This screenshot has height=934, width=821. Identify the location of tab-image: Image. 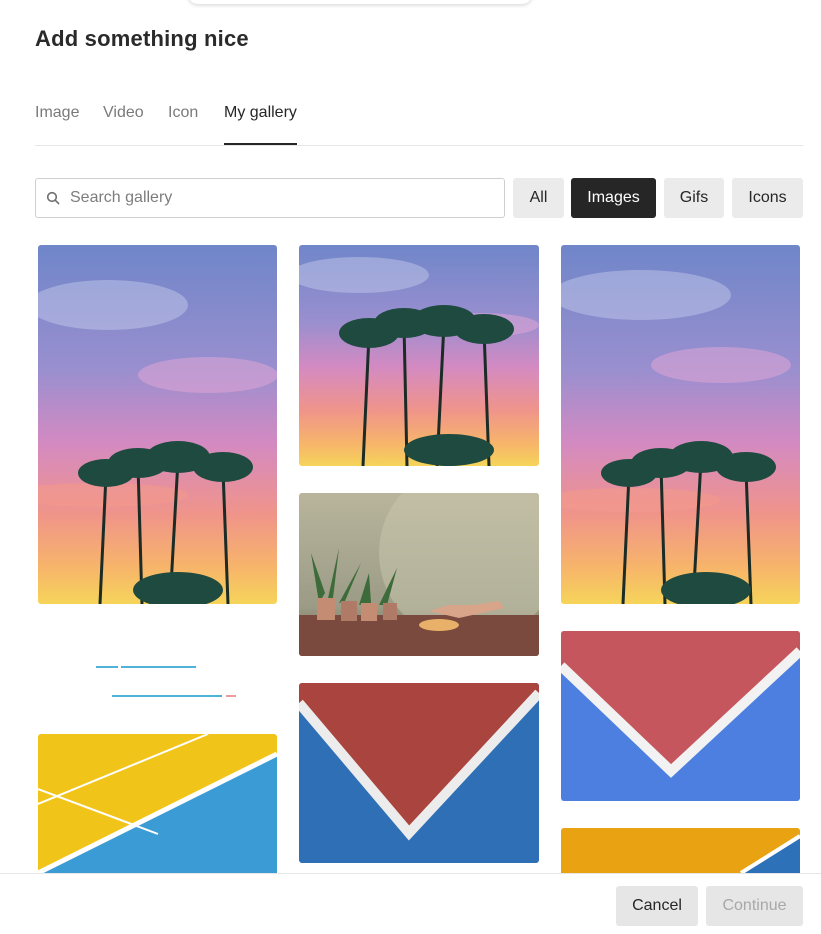
(57, 124).